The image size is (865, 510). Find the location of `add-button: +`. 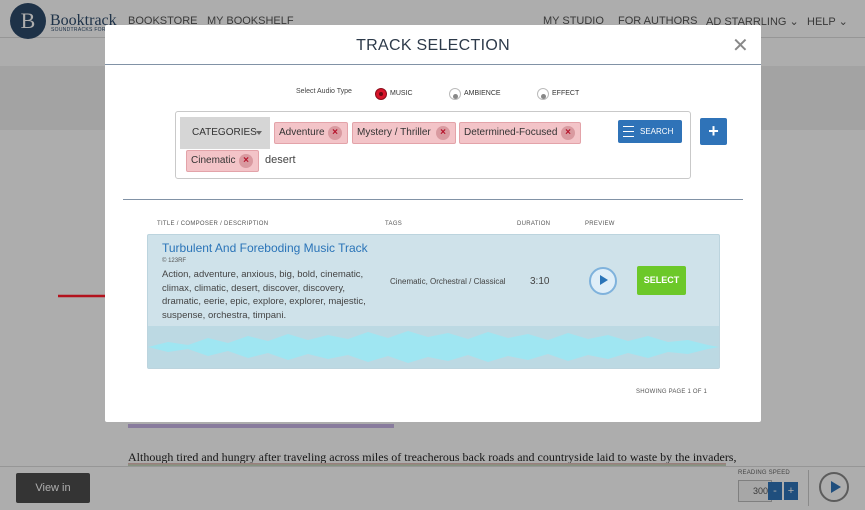

add-button: + is located at coordinates (713, 131).